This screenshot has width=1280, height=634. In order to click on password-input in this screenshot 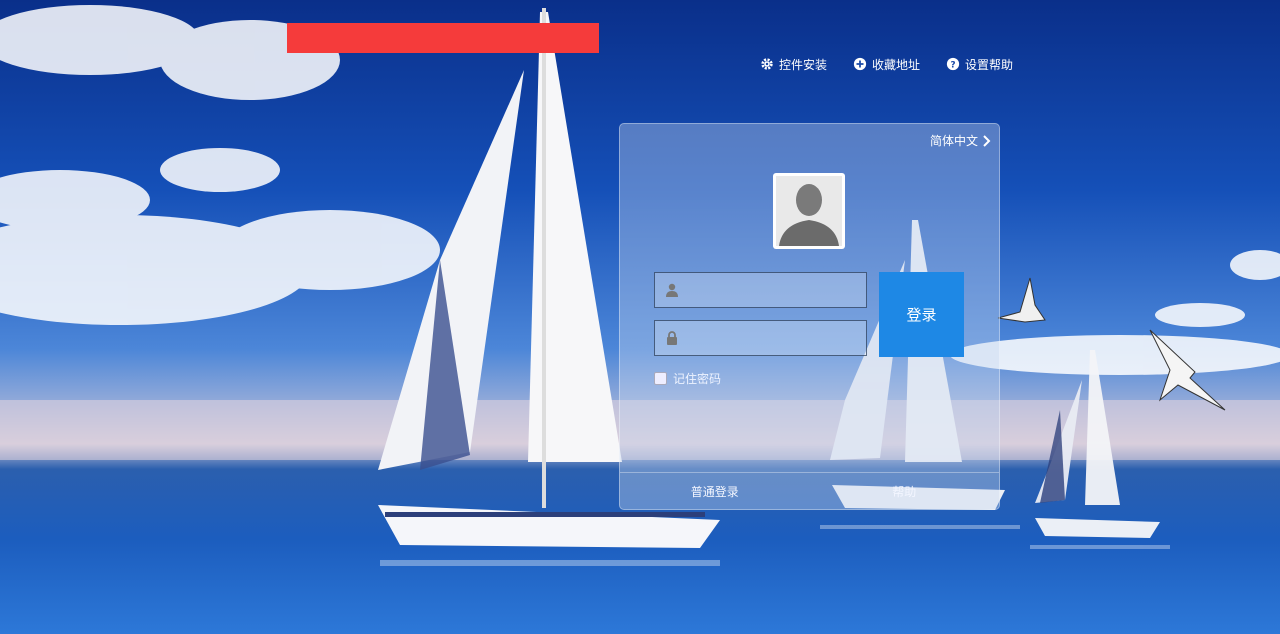, I will do `click(775, 339)`.